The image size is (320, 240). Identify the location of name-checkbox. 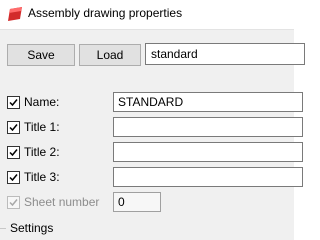
(13, 102).